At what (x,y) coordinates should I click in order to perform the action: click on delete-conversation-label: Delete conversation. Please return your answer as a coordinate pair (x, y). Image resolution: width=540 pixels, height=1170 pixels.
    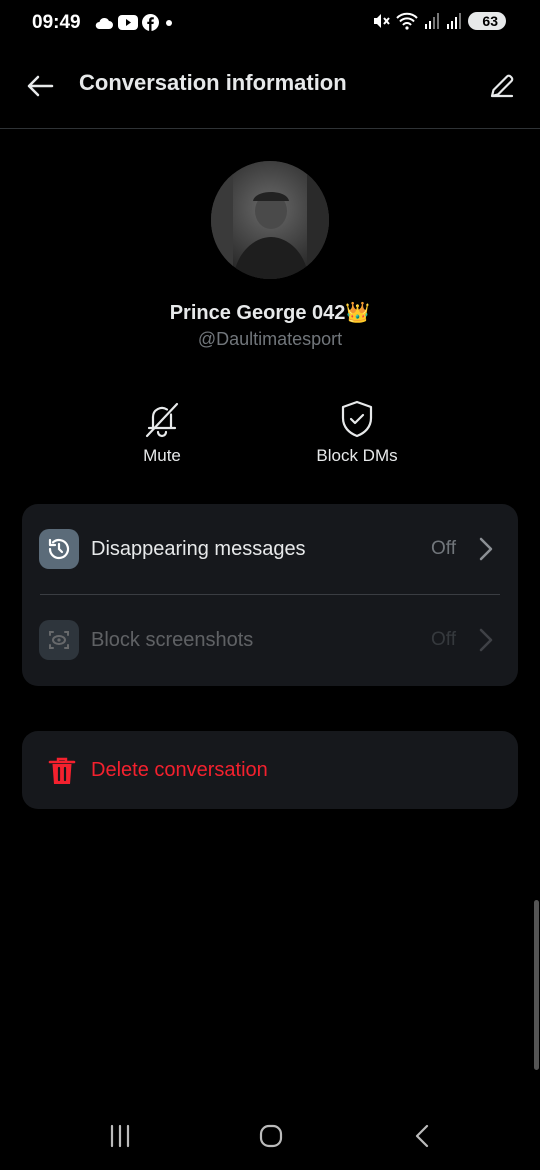
    Looking at the image, I should click on (179, 770).